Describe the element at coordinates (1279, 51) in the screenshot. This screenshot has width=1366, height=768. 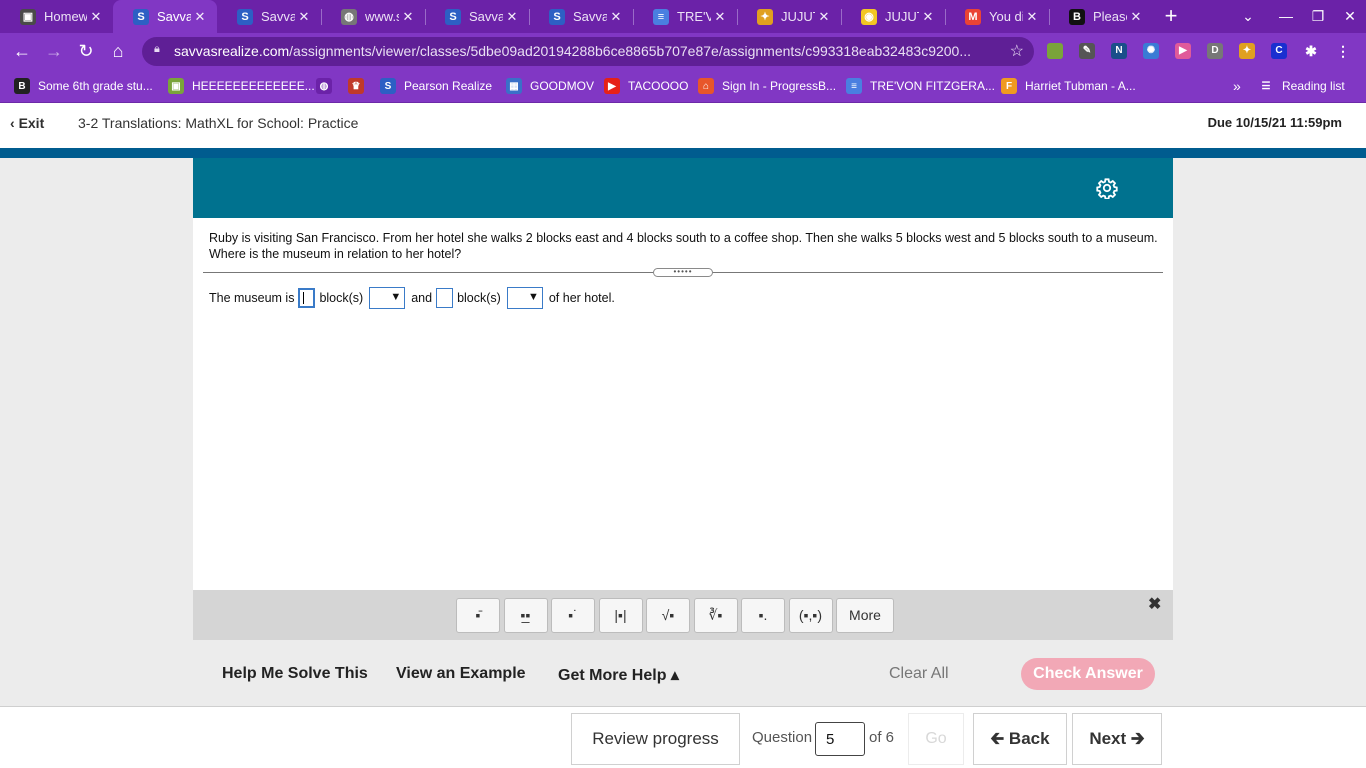
I see `extension-icon-8: C` at that location.